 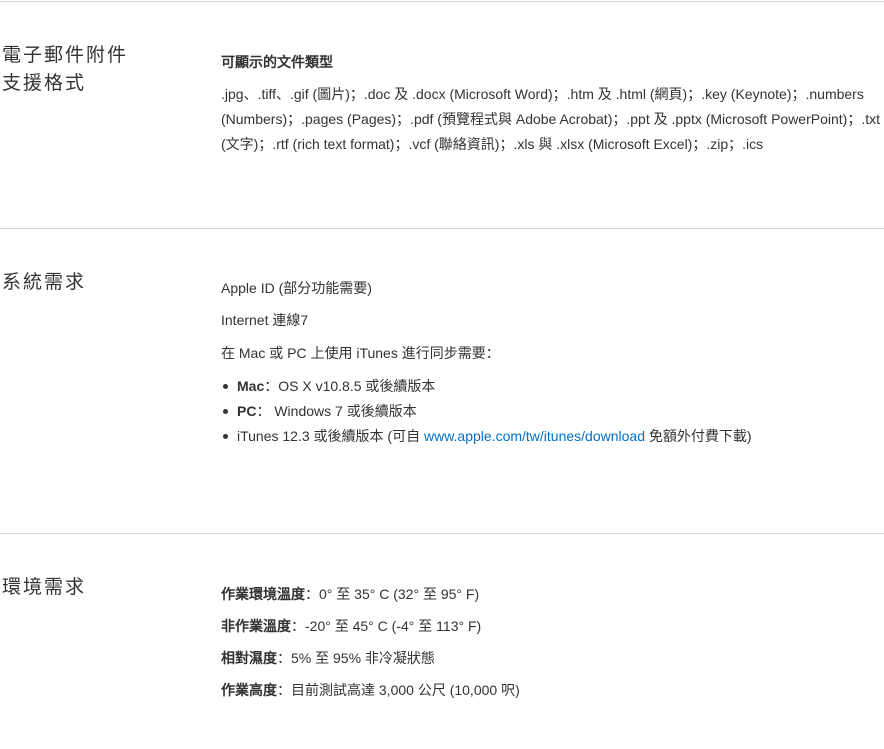 I want to click on sync-intro-text: 在 Mac 或 PC 上使用 iTunes 進行同步需要：, so click(x=360, y=353).